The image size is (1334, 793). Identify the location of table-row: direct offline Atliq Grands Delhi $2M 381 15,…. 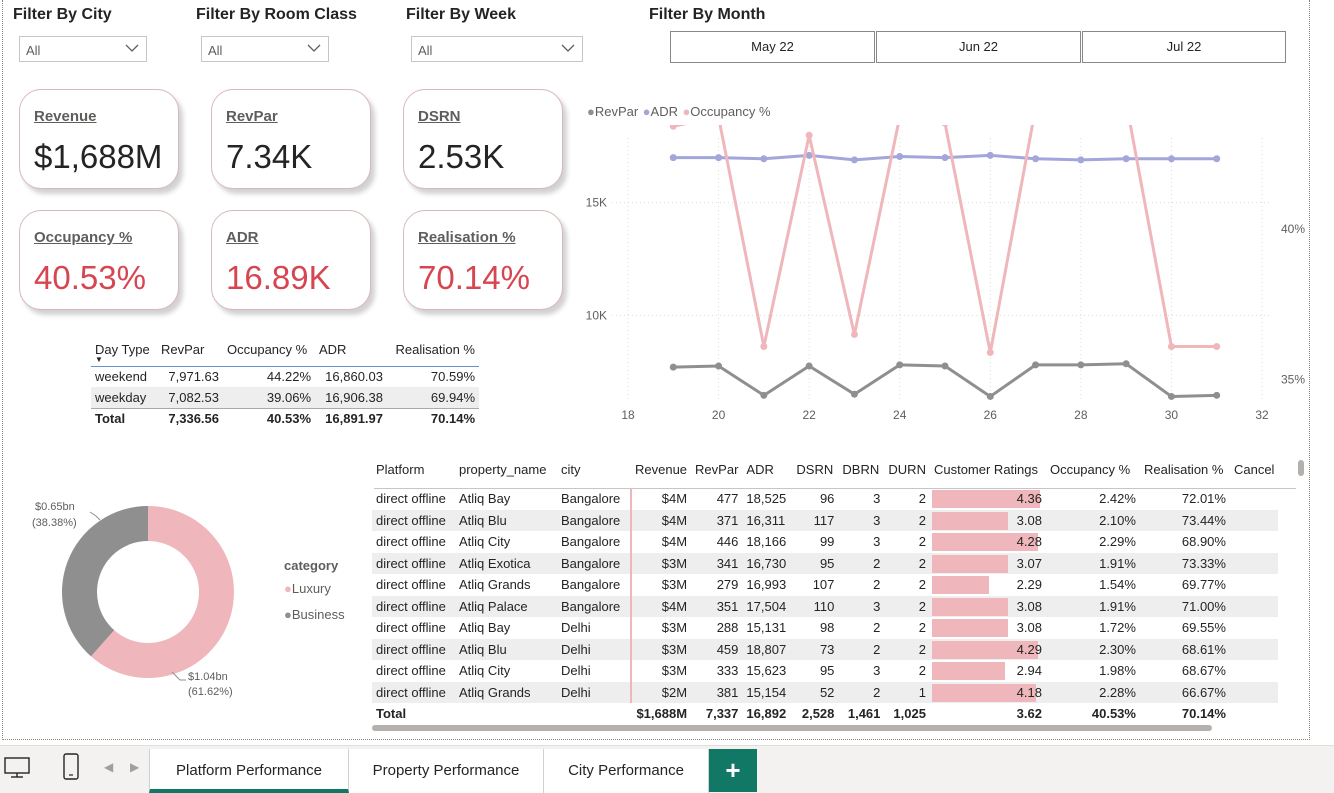
(825, 692).